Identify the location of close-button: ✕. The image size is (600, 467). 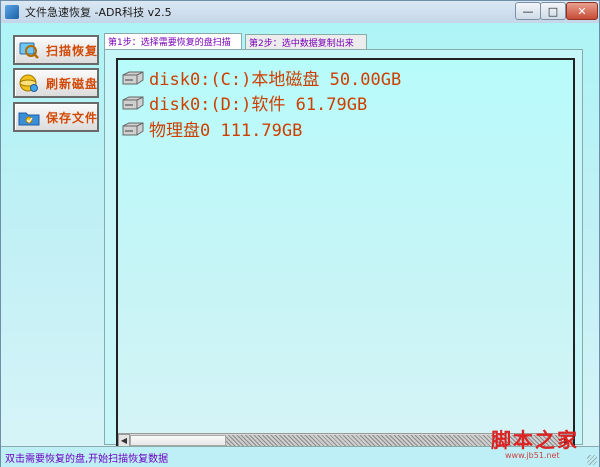
(582, 11).